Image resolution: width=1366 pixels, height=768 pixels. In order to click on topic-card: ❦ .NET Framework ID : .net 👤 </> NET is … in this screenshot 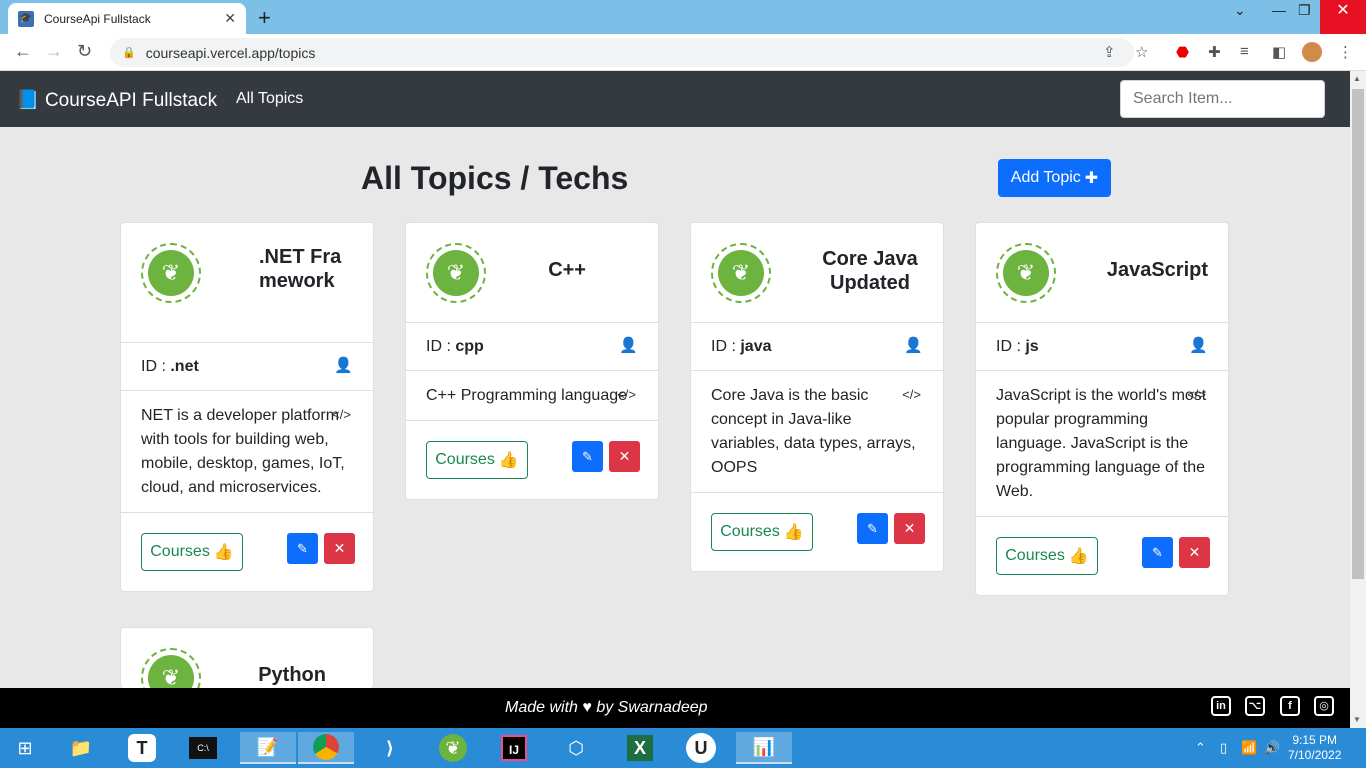, I will do `click(247, 407)`.